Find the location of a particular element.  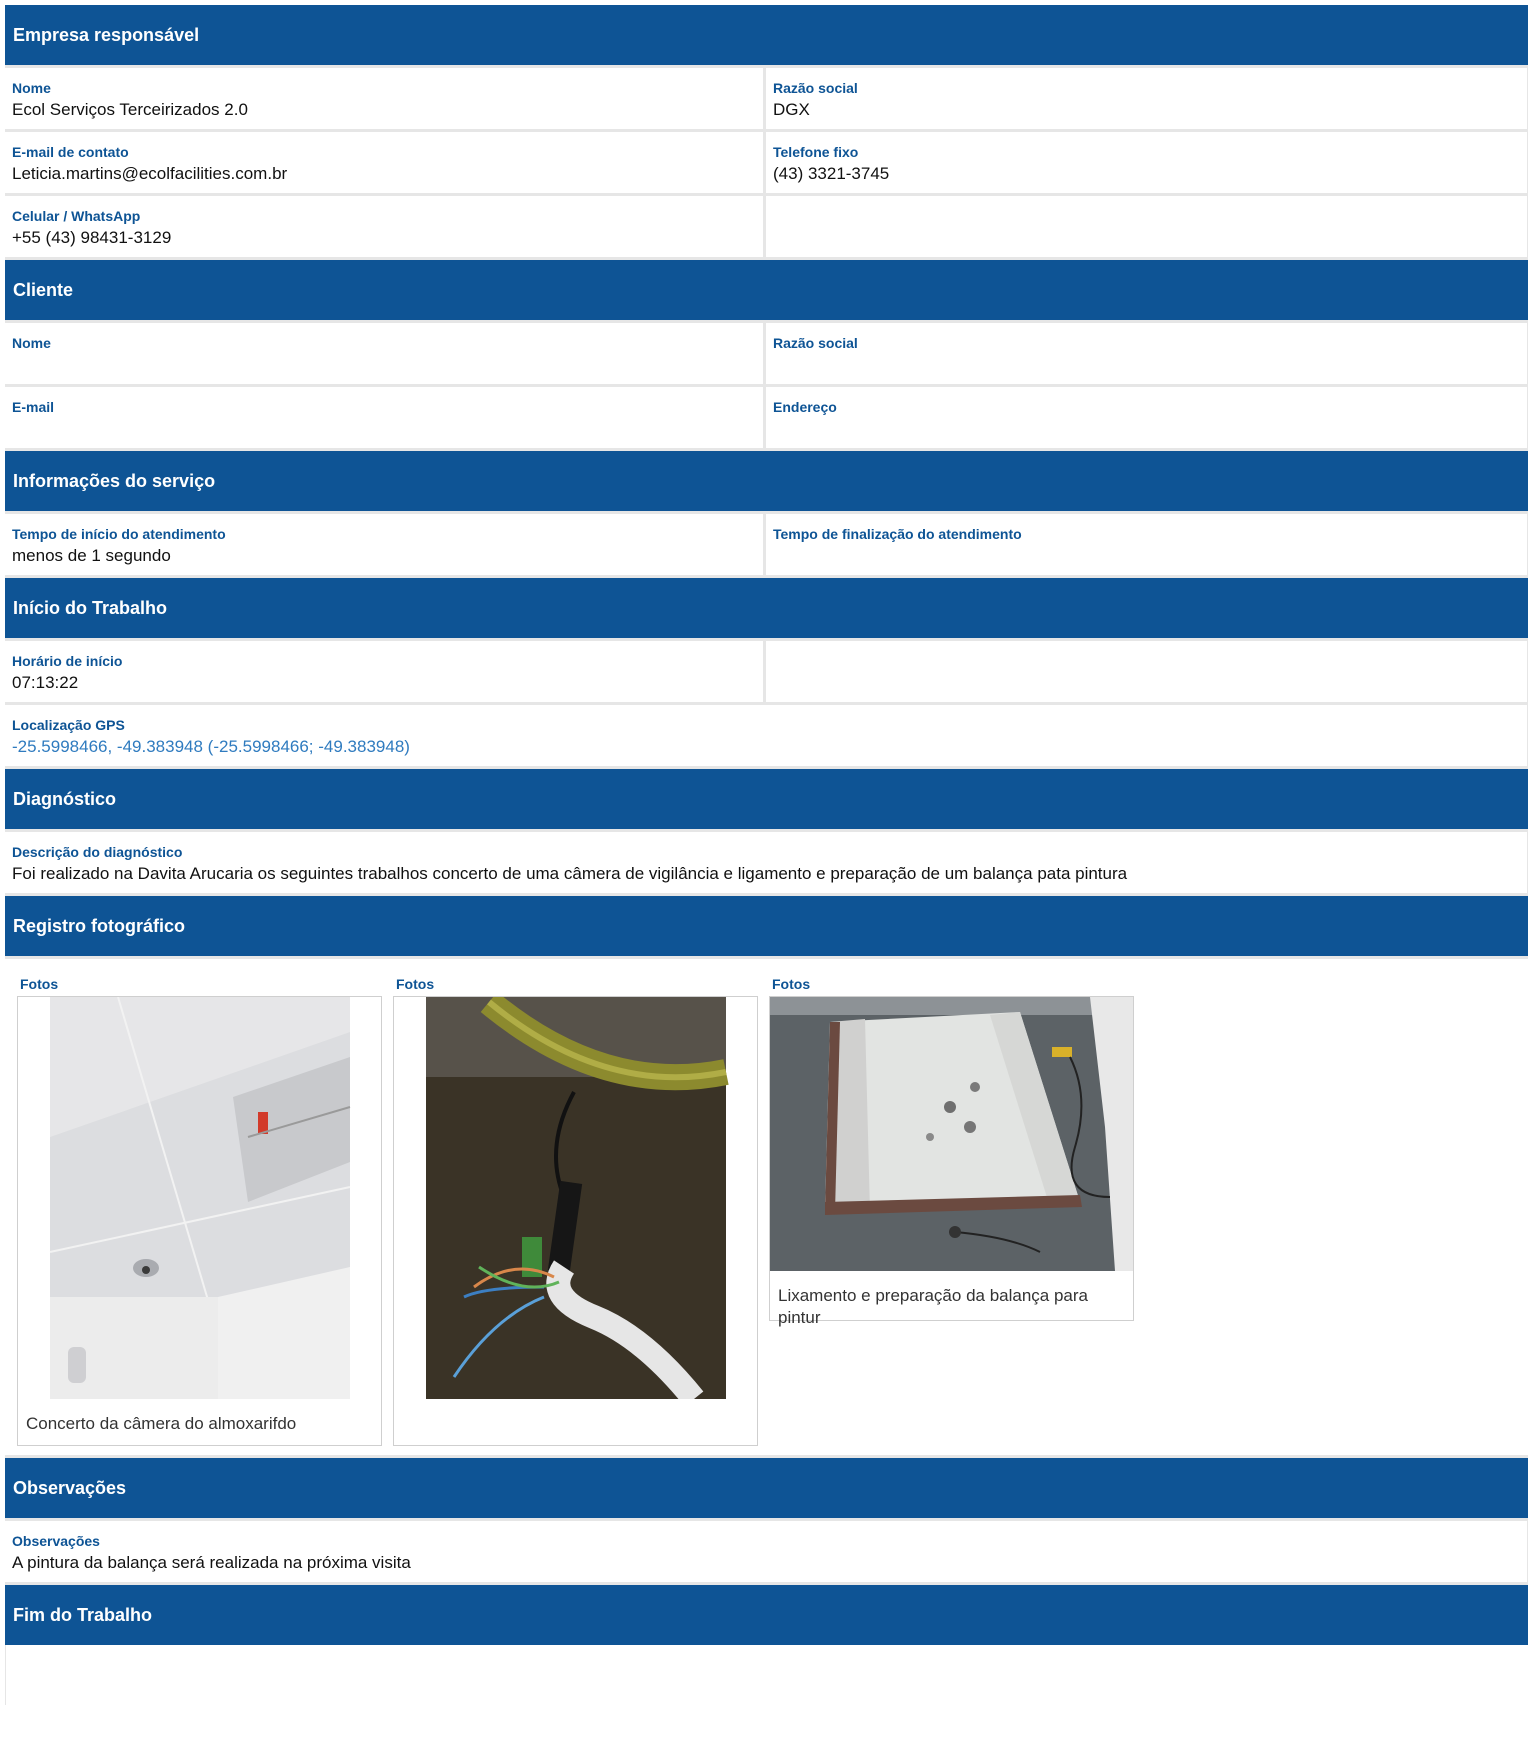

section-header-diagnostico: Diagnóstico is located at coordinates (766, 799).